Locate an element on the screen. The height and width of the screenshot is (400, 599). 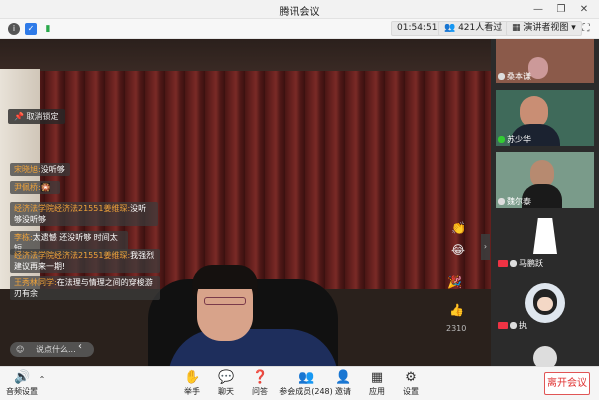
participant-name: 魏尔泰 is located at coordinates (519, 201).